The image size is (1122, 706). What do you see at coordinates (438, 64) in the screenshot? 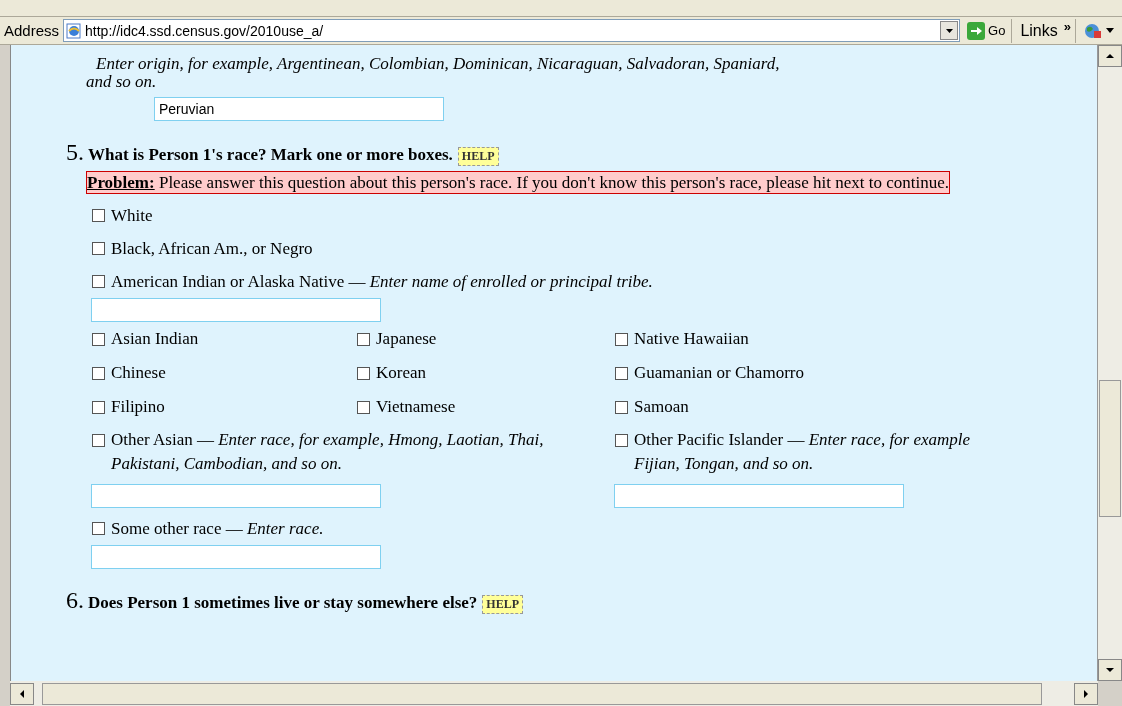
I see `origin-hint: Enter origin, for example, Argentinean, Colombian, Dominican, Nicaraguan, Salvadoran, Spaniard,` at bounding box center [438, 64].